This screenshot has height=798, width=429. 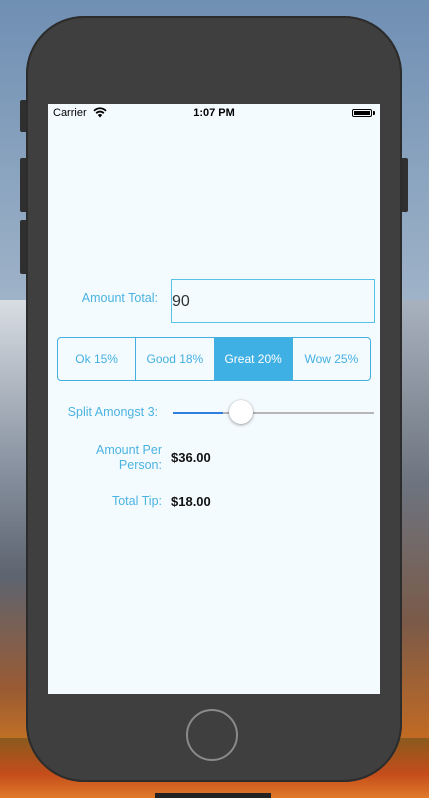 I want to click on home-button, so click(x=212, y=735).